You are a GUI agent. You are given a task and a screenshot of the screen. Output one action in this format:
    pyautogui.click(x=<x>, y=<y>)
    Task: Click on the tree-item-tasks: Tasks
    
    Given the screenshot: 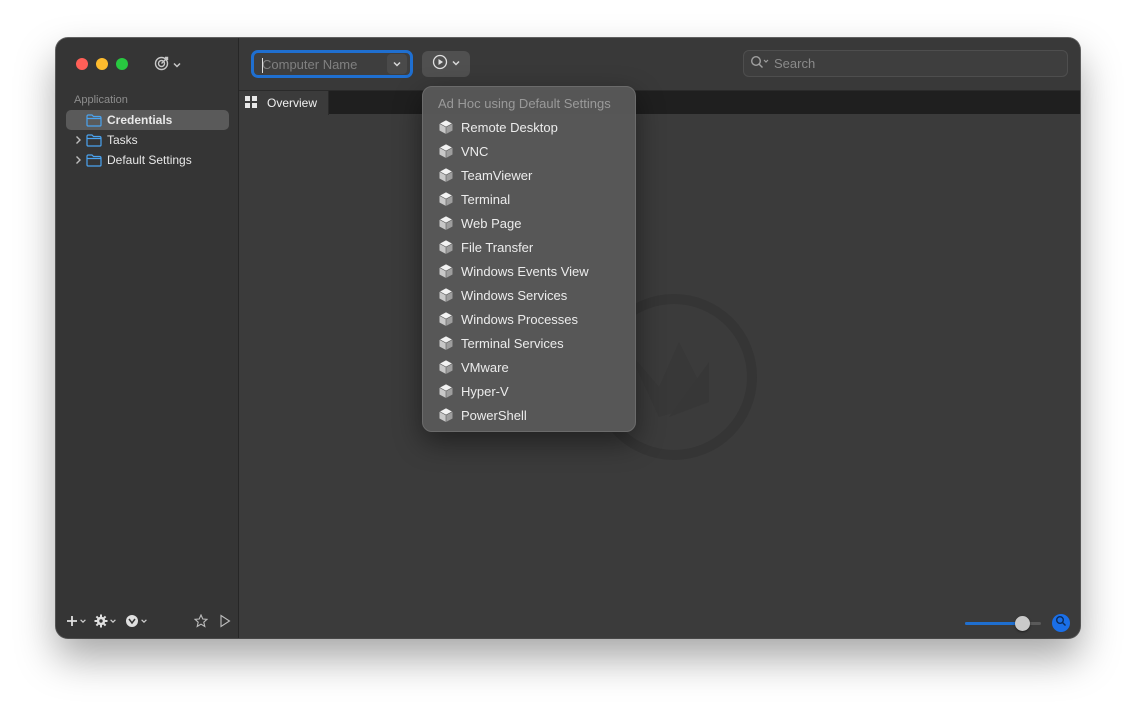 What is the action you would take?
    pyautogui.click(x=147, y=140)
    